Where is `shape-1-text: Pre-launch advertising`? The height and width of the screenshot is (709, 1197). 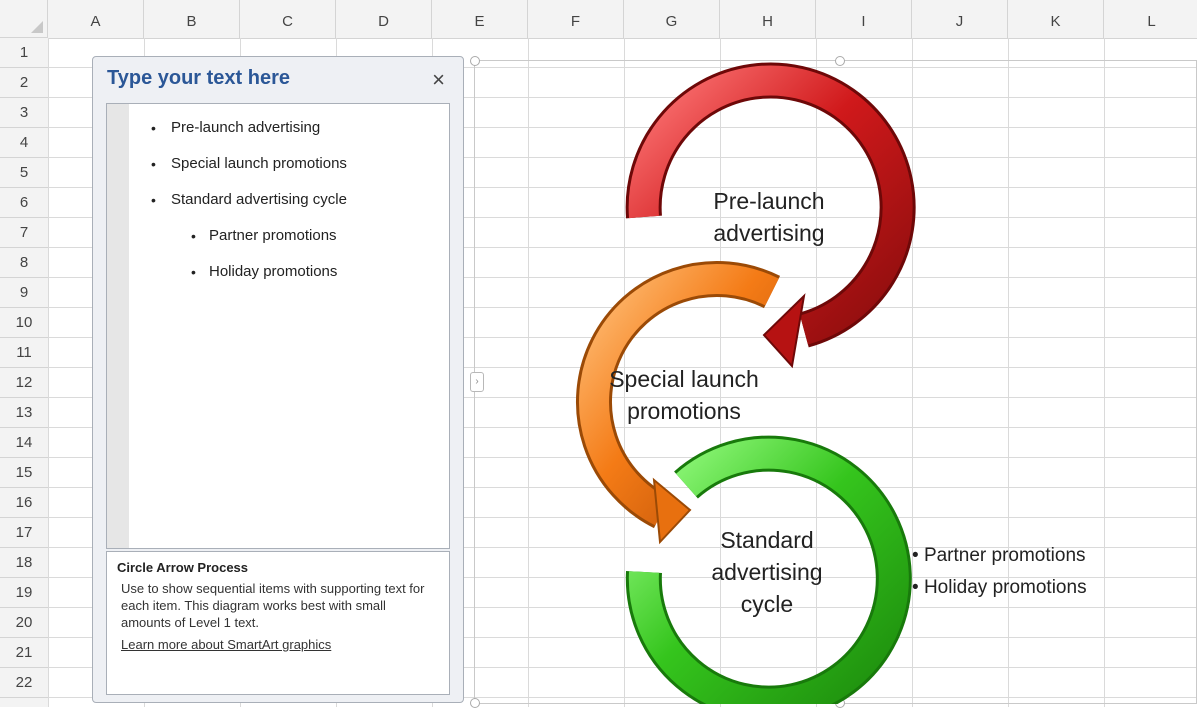
shape-1-text: Pre-launch advertising is located at coordinates (769, 217).